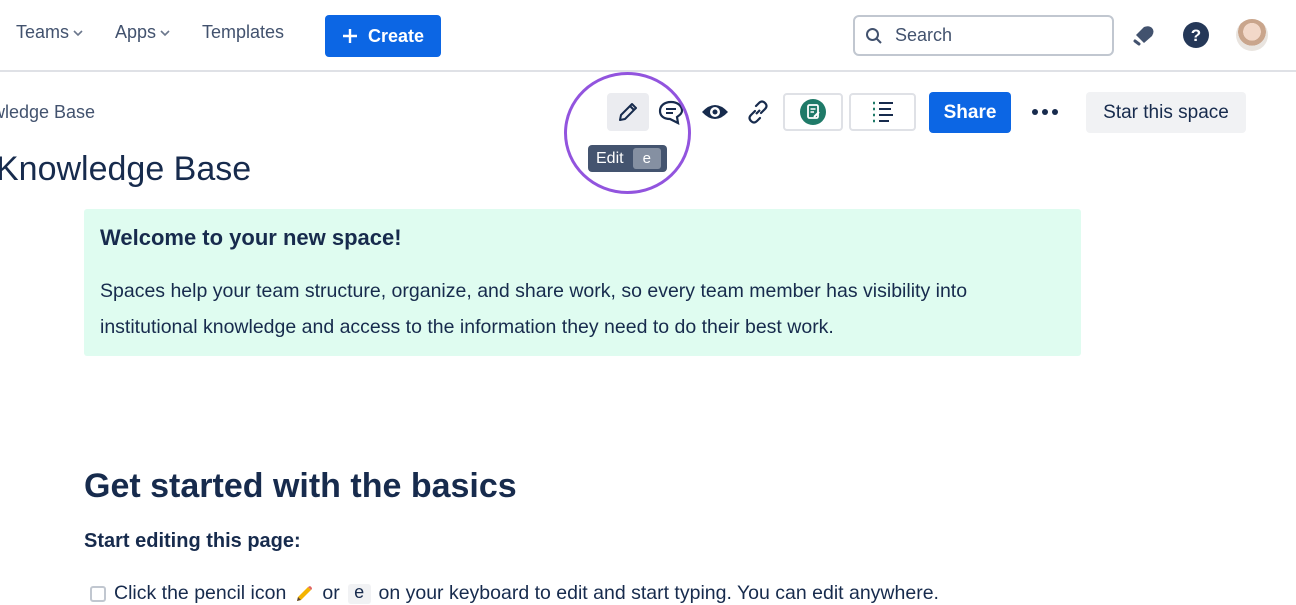  I want to click on app-badge-icon, so click(813, 112).